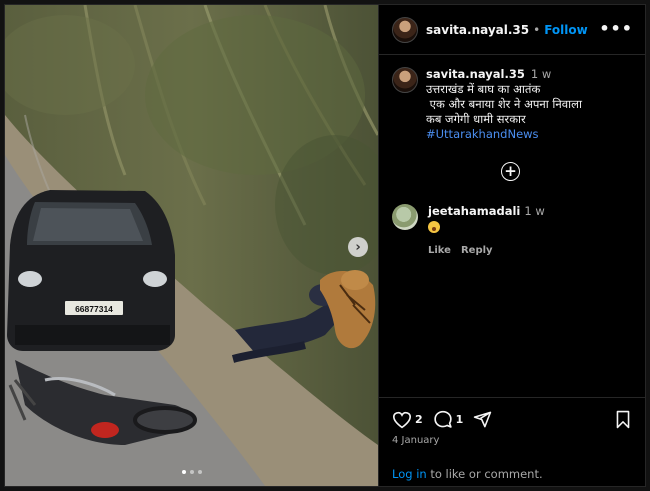 The image size is (650, 491). I want to click on follow-button: Follow, so click(566, 30).